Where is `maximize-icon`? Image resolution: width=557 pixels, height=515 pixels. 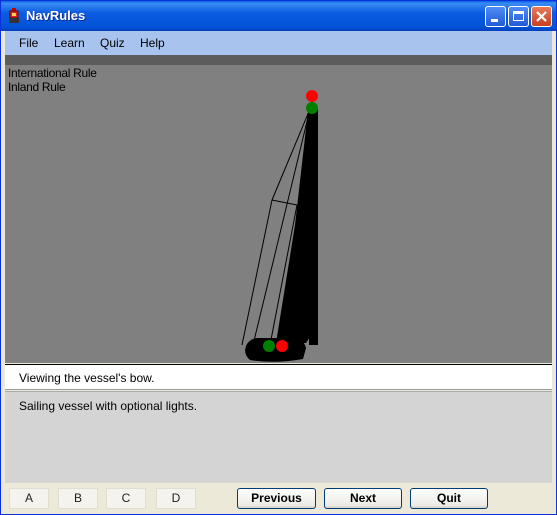
maximize-icon is located at coordinates (518, 16).